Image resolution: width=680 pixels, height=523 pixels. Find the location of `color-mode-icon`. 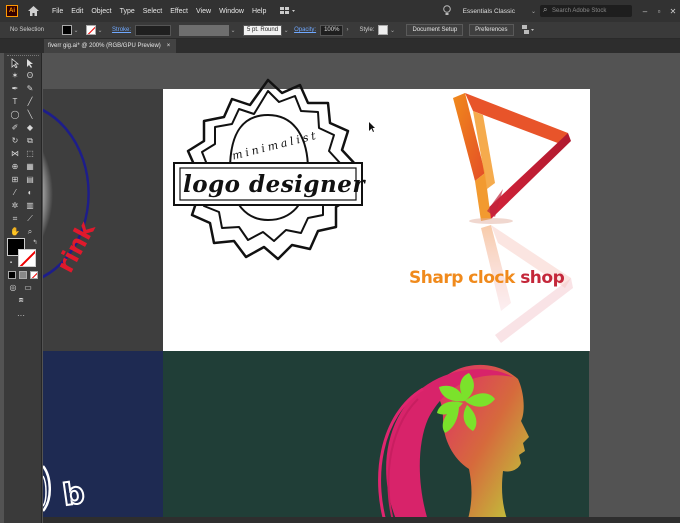

color-mode-icon is located at coordinates (12, 275).